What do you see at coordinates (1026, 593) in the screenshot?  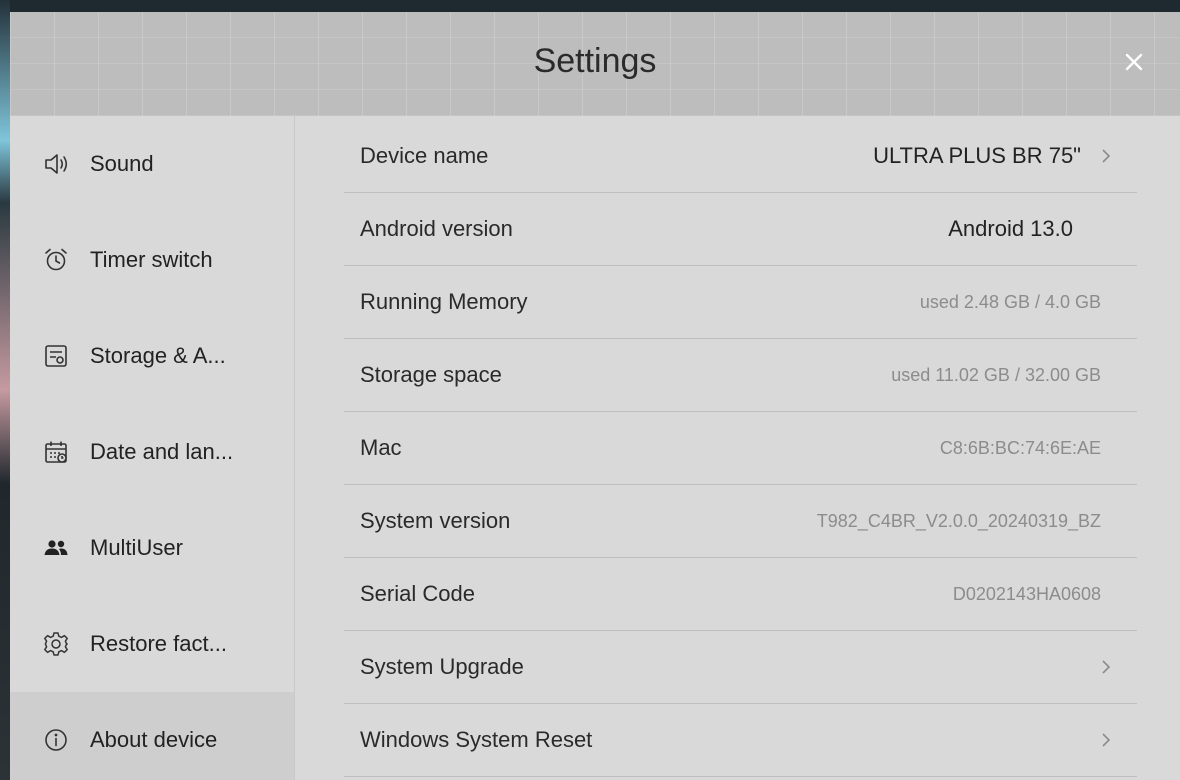 I see `serial-code-value: D0202143HA0608` at bounding box center [1026, 593].